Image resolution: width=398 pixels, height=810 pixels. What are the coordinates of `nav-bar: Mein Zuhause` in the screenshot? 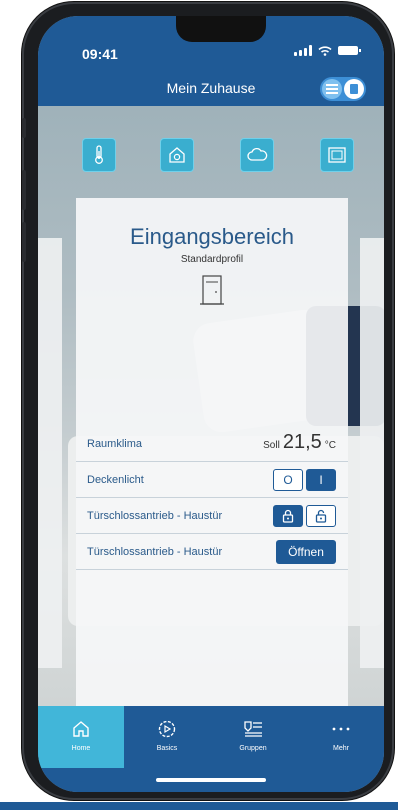 It's located at (211, 89).